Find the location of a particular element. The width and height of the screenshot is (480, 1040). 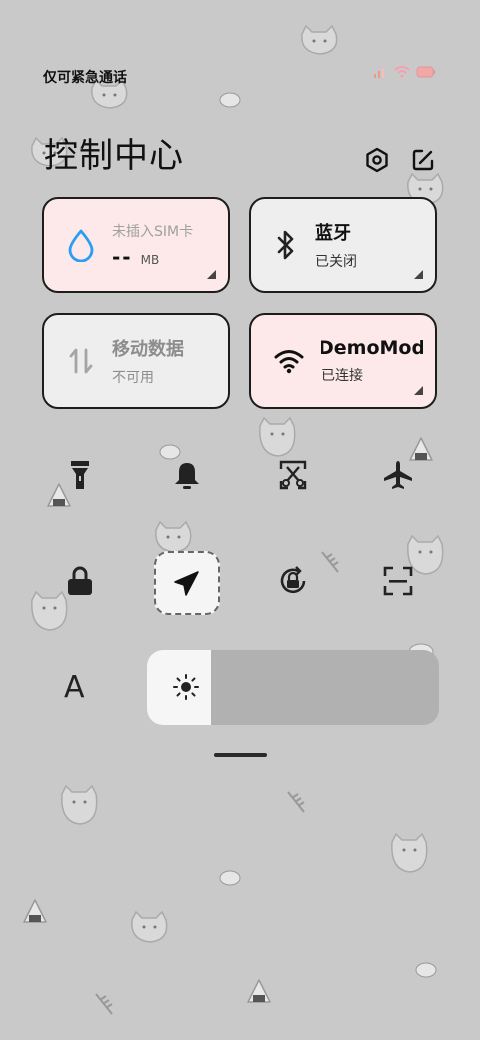

edit-button is located at coordinates (423, 160).